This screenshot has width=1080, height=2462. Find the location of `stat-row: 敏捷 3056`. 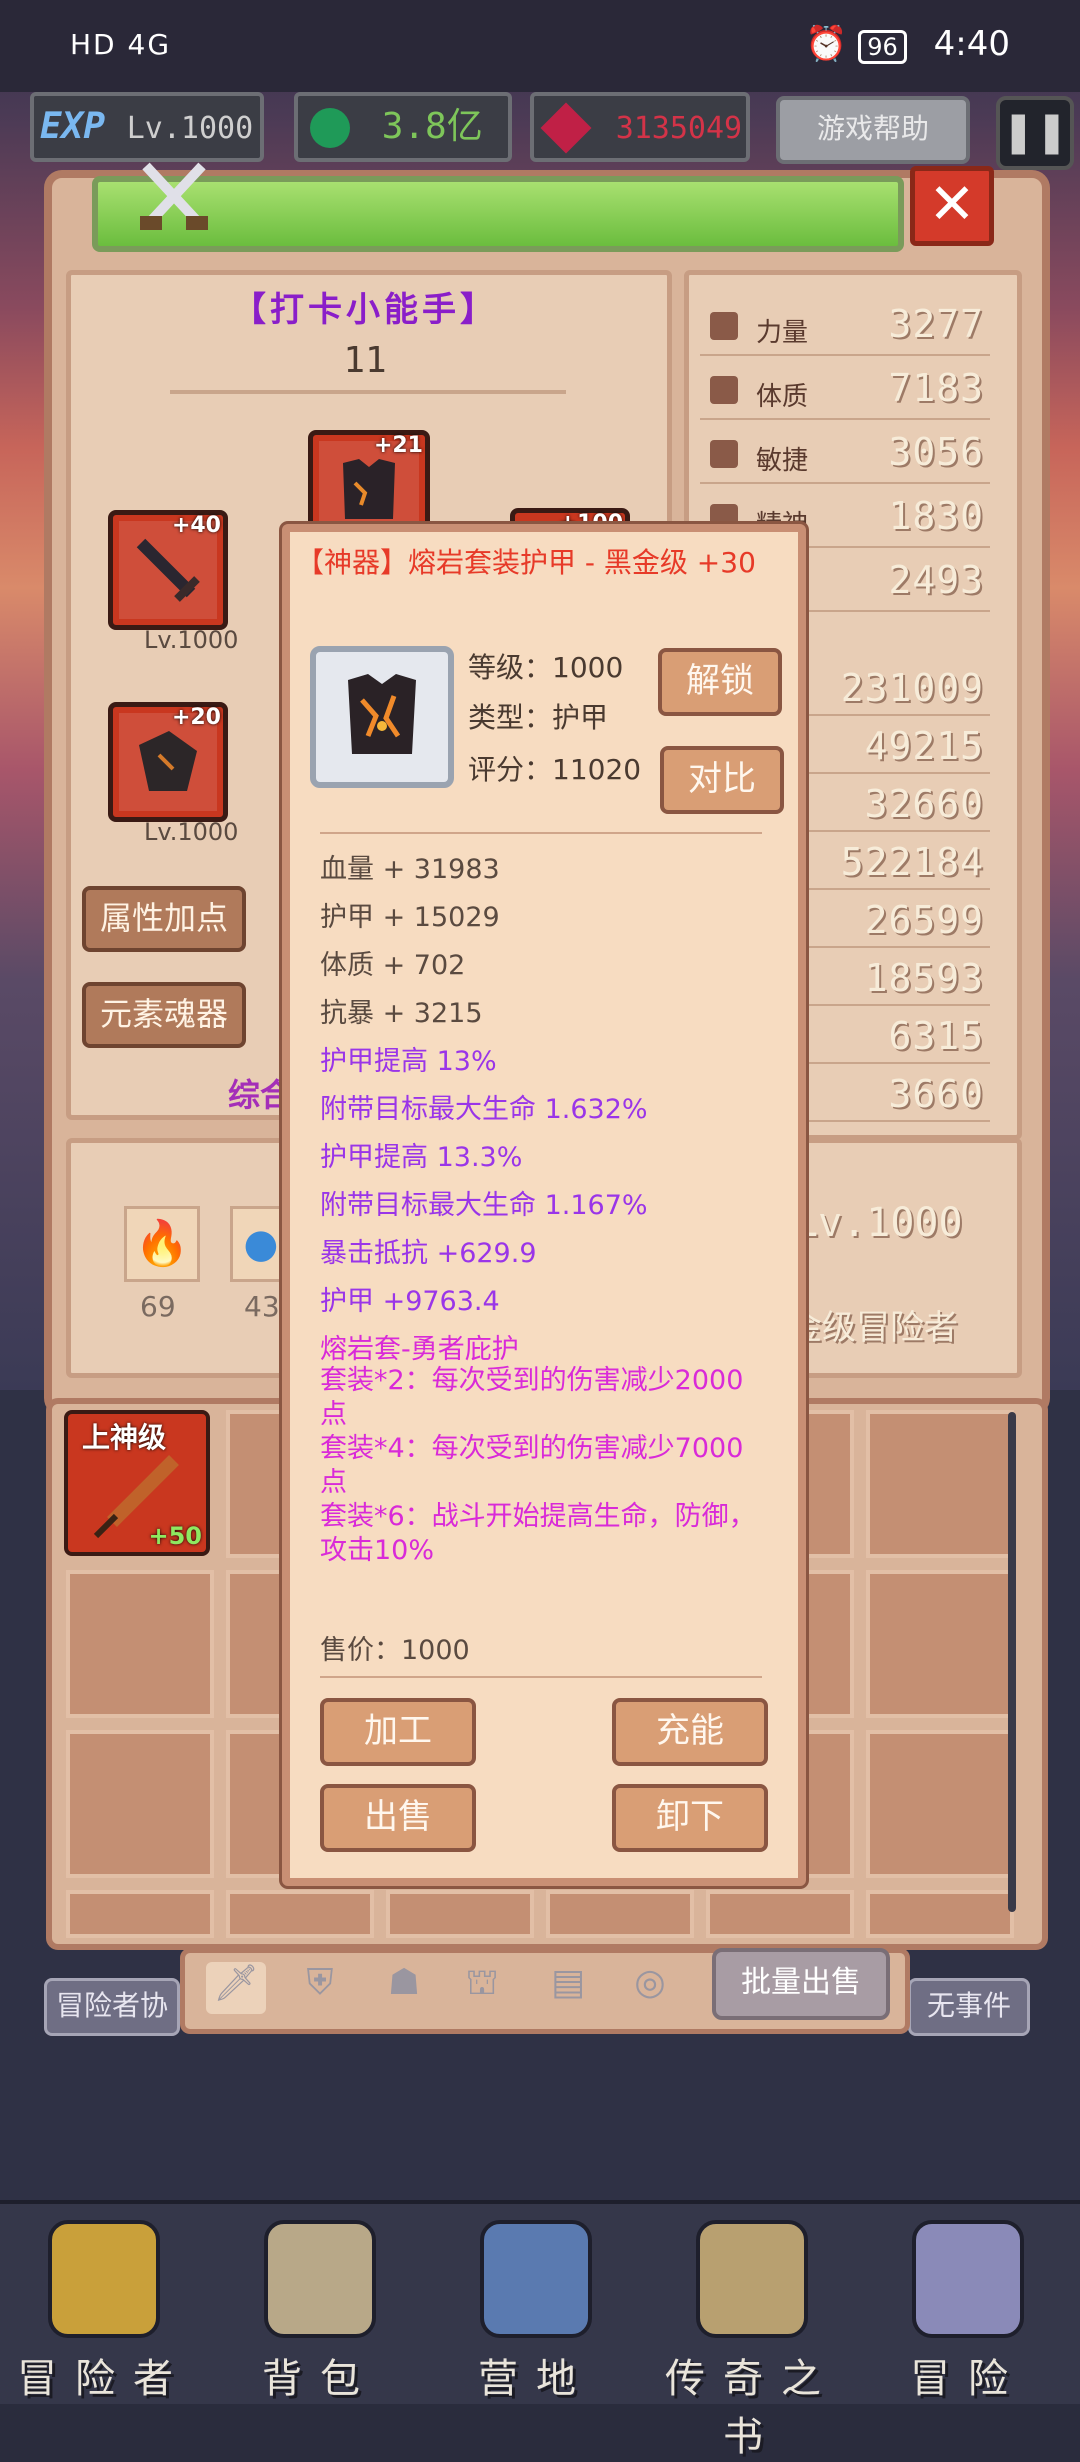

stat-row: 敏捷 3056 is located at coordinates (845, 457).